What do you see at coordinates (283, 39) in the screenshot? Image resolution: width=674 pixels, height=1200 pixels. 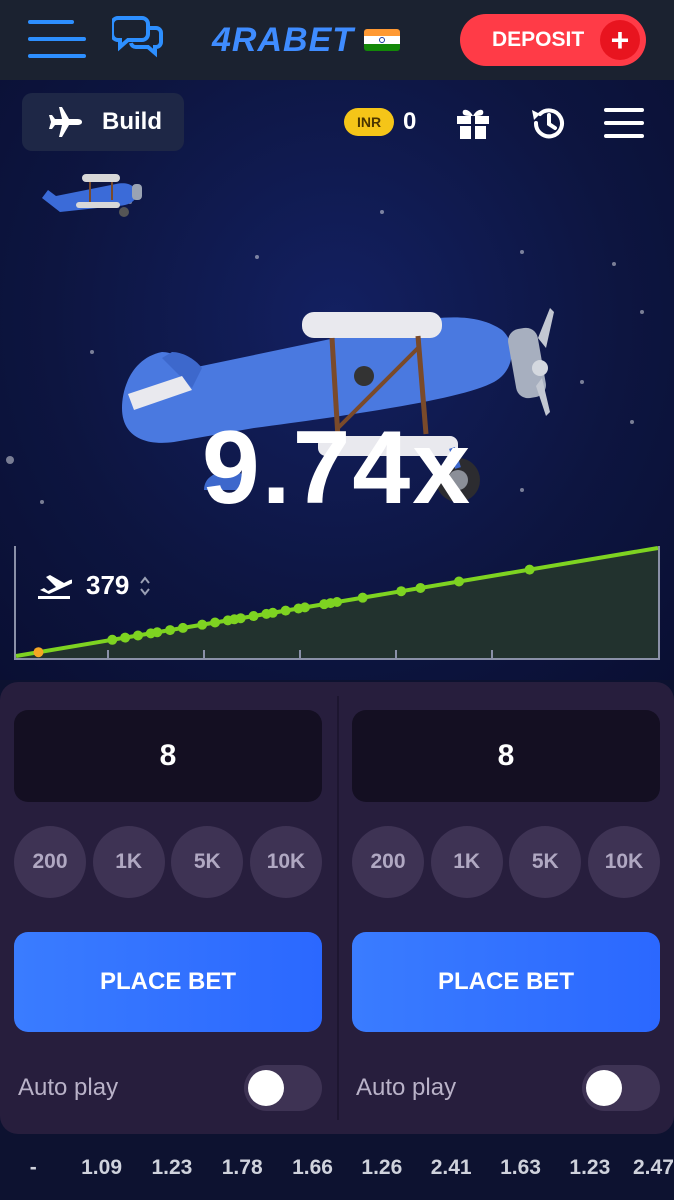 I see `logo-text: 4RABET` at bounding box center [283, 39].